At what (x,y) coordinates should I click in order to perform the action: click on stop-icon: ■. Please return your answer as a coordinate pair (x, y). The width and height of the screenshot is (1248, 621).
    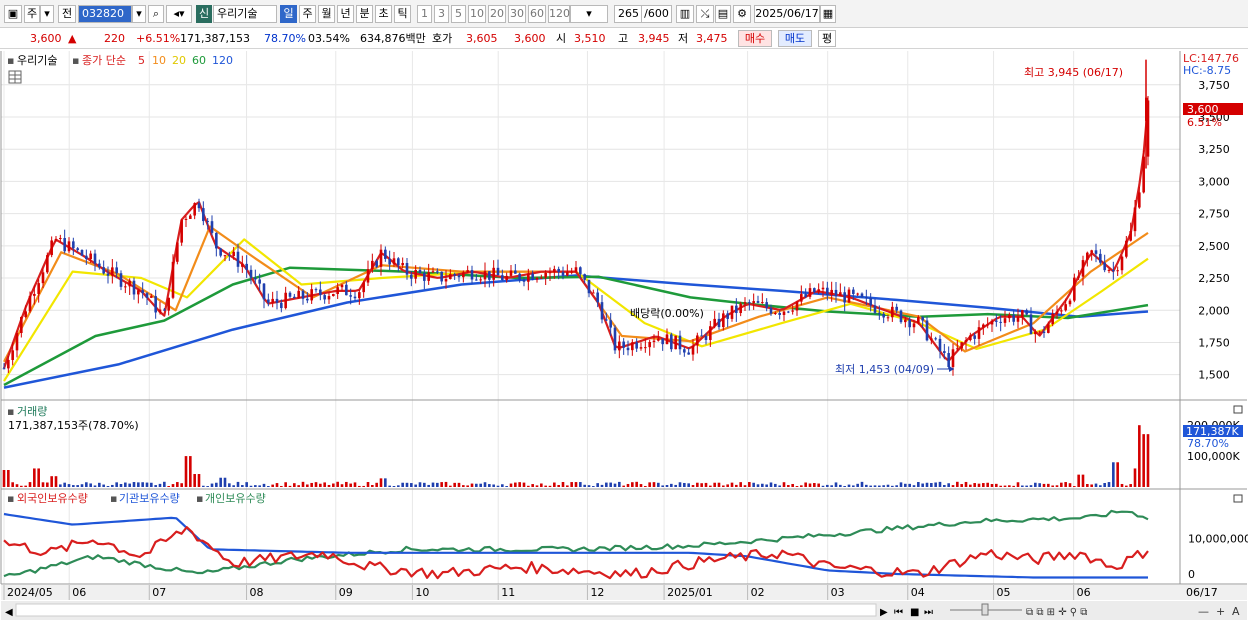
    Looking at the image, I should click on (914, 612).